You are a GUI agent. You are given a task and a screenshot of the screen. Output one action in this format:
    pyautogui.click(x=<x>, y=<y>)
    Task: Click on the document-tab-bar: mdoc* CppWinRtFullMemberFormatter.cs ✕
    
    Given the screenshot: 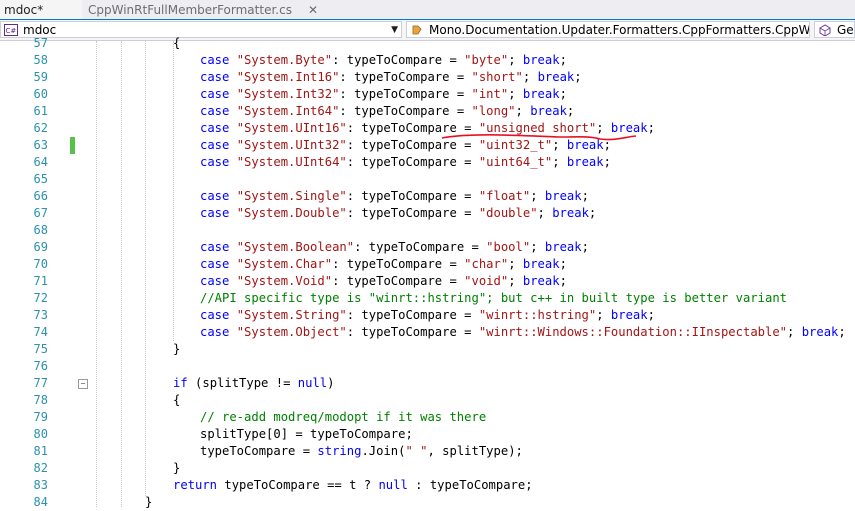 What is the action you would take?
    pyautogui.click(x=427, y=10)
    